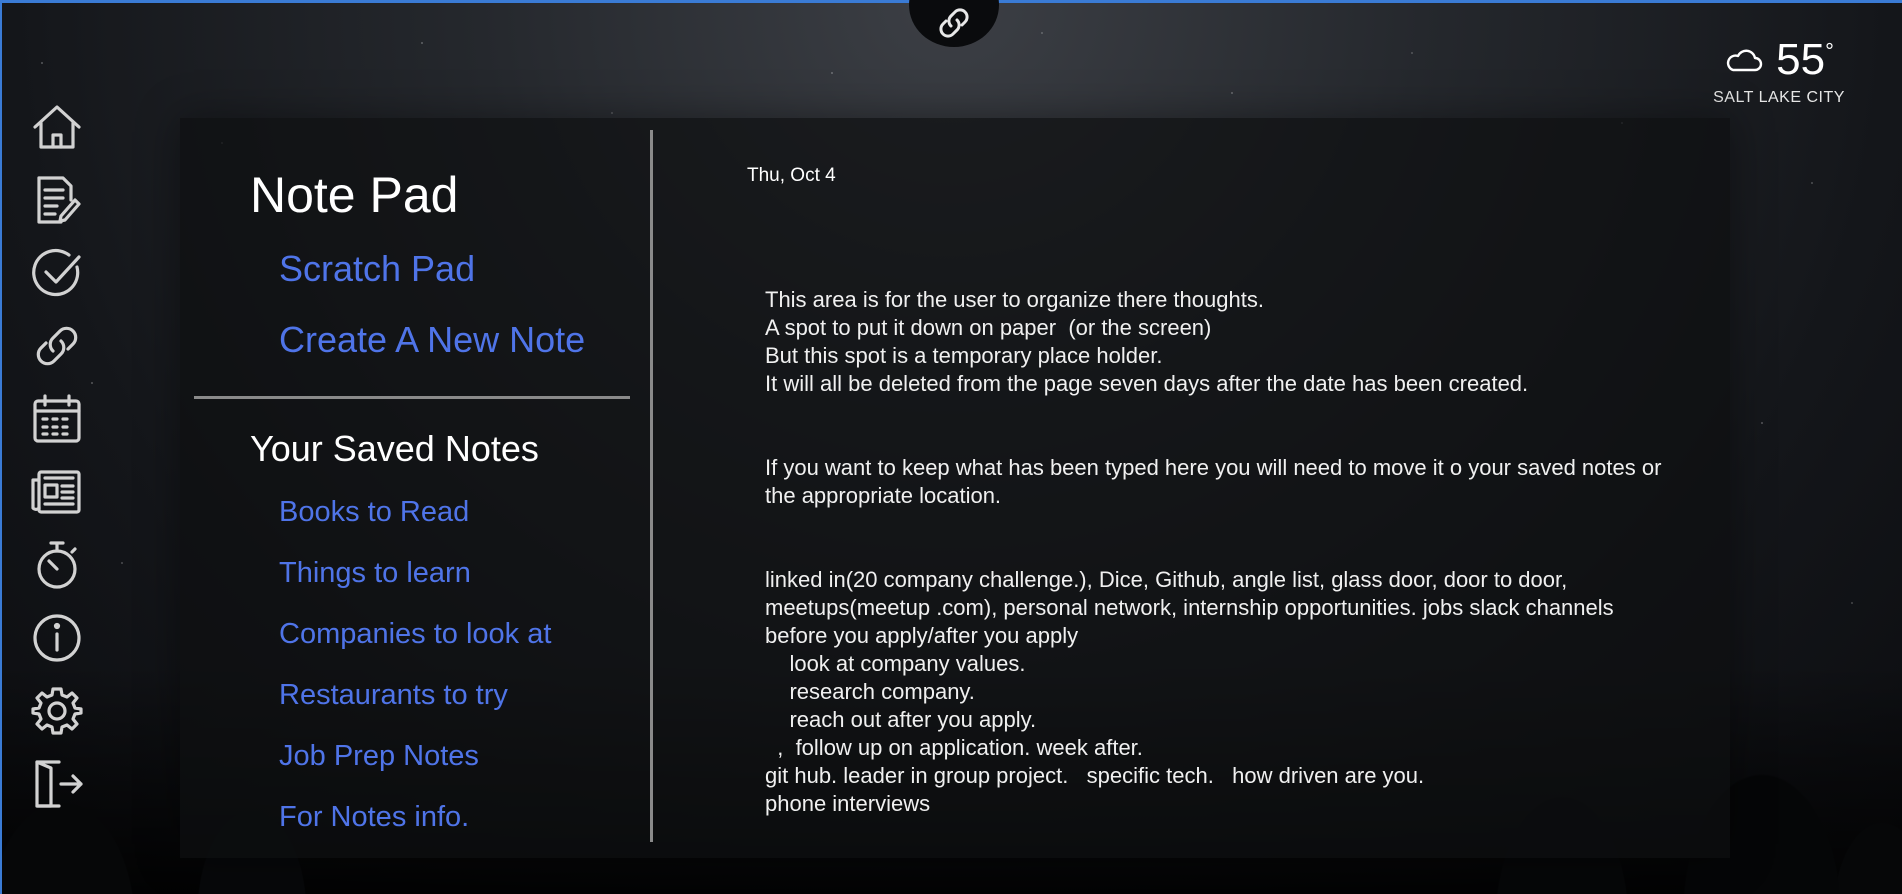  I want to click on info-icon, so click(57, 638).